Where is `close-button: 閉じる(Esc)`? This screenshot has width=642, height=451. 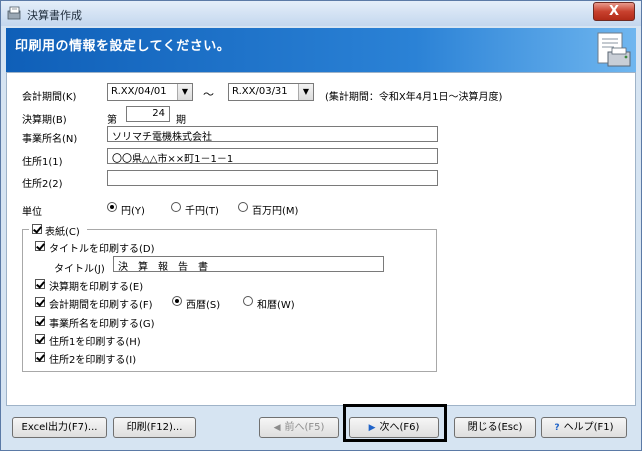
close-button: 閉じる(Esc) is located at coordinates (495, 427).